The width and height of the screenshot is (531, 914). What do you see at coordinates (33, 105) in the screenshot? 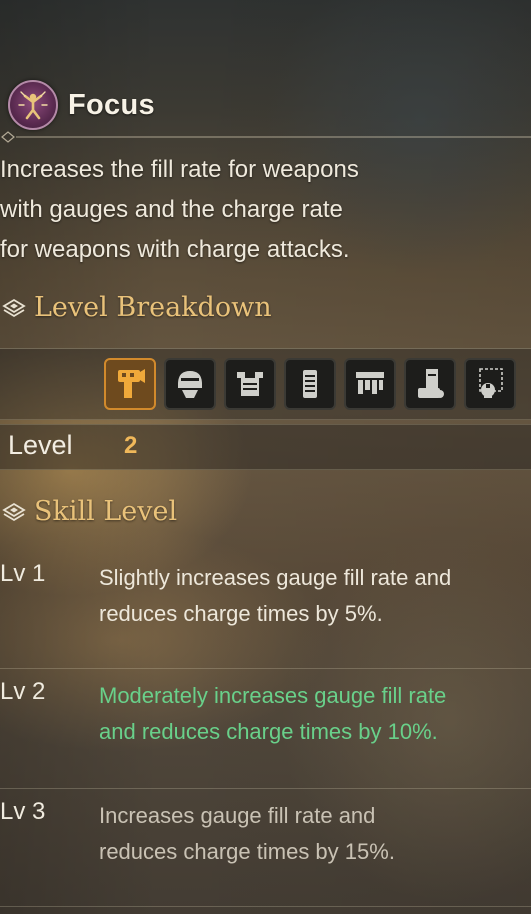
I see `focus-skill-icon` at bounding box center [33, 105].